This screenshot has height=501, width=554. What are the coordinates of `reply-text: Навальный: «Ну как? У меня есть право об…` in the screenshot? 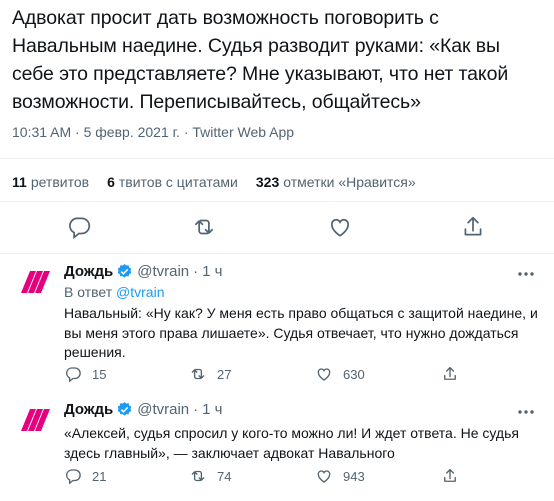 It's located at (301, 332).